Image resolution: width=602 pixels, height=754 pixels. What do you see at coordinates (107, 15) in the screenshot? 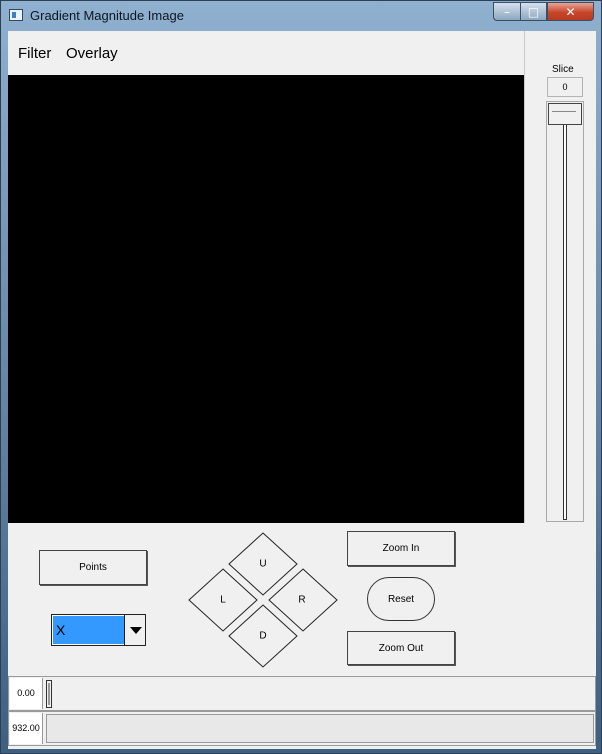
I see `window-title: Gradient Magnitude Image` at bounding box center [107, 15].